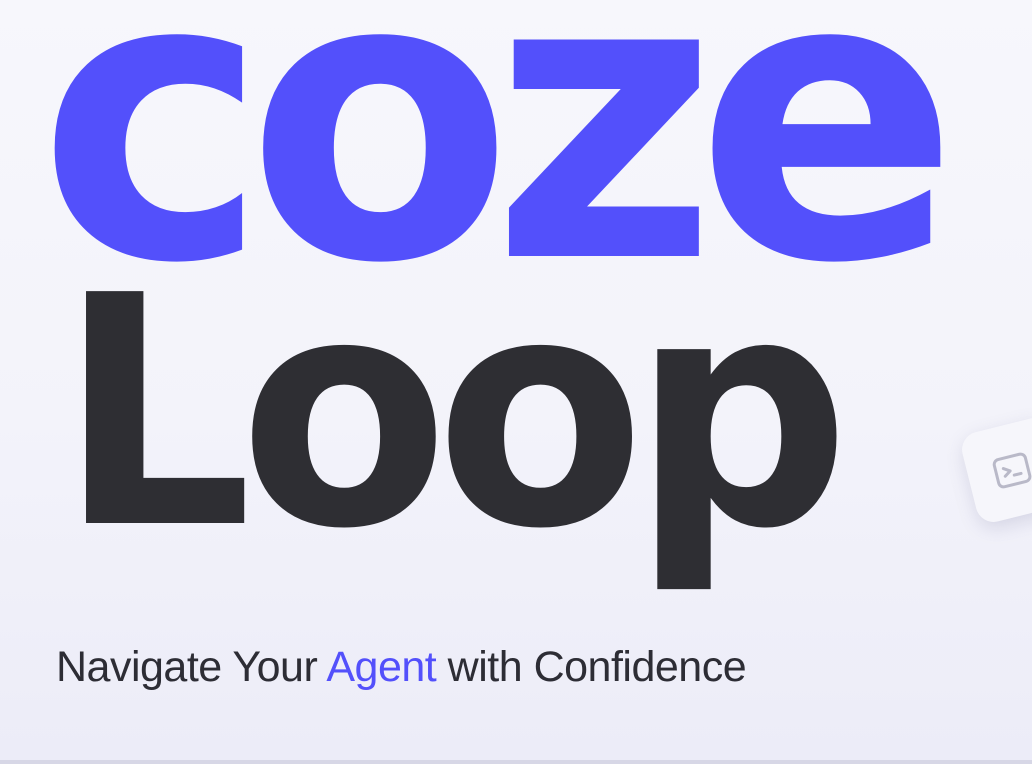 The height and width of the screenshot is (764, 1032). What do you see at coordinates (381, 667) in the screenshot?
I see `tagline-highlight: Agent` at bounding box center [381, 667].